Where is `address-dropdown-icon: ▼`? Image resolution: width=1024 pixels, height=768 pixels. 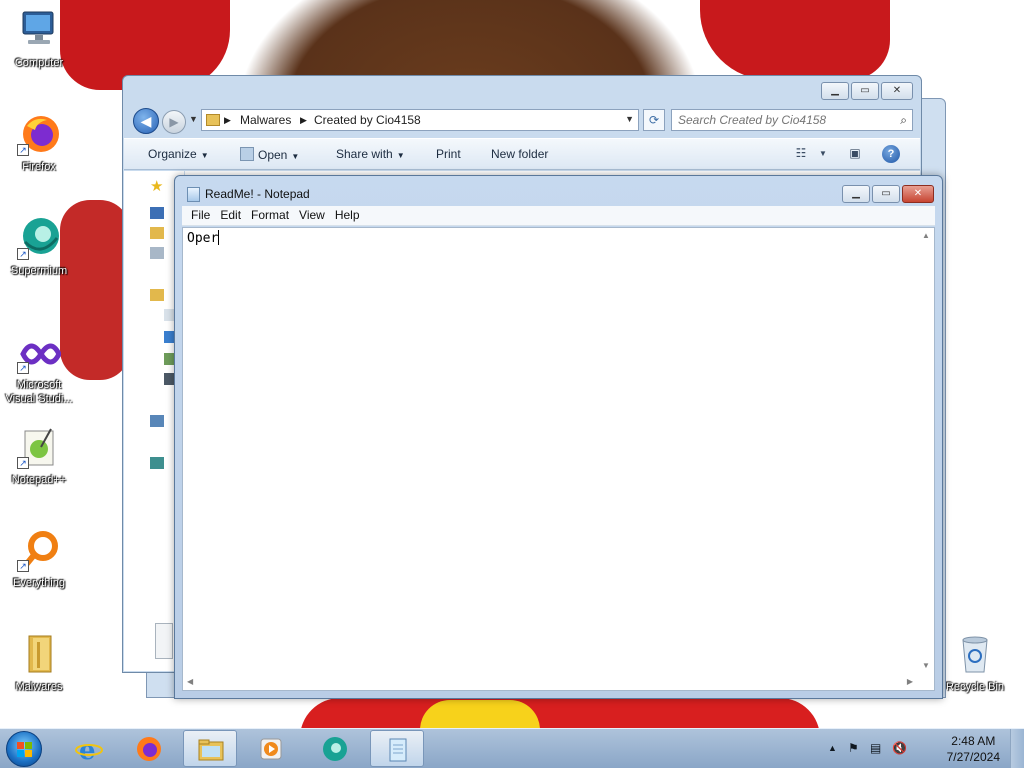 address-dropdown-icon: ▼ is located at coordinates (629, 119).